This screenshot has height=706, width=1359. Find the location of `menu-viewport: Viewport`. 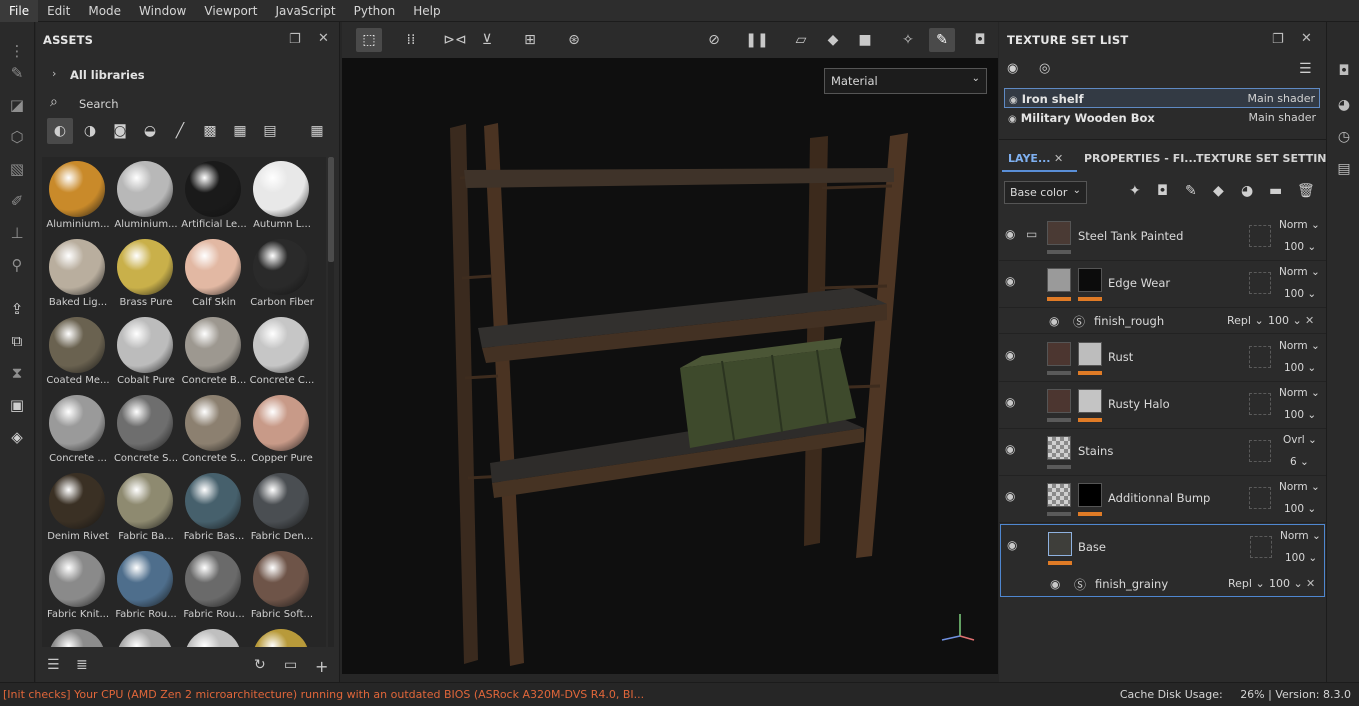

menu-viewport: Viewport is located at coordinates (230, 11).